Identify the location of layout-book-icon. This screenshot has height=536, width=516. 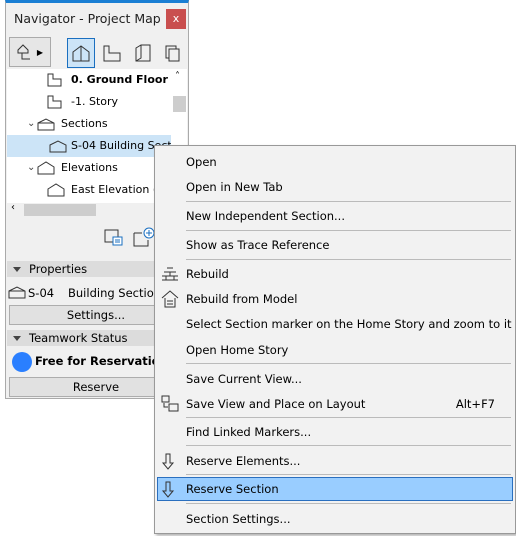
(143, 53).